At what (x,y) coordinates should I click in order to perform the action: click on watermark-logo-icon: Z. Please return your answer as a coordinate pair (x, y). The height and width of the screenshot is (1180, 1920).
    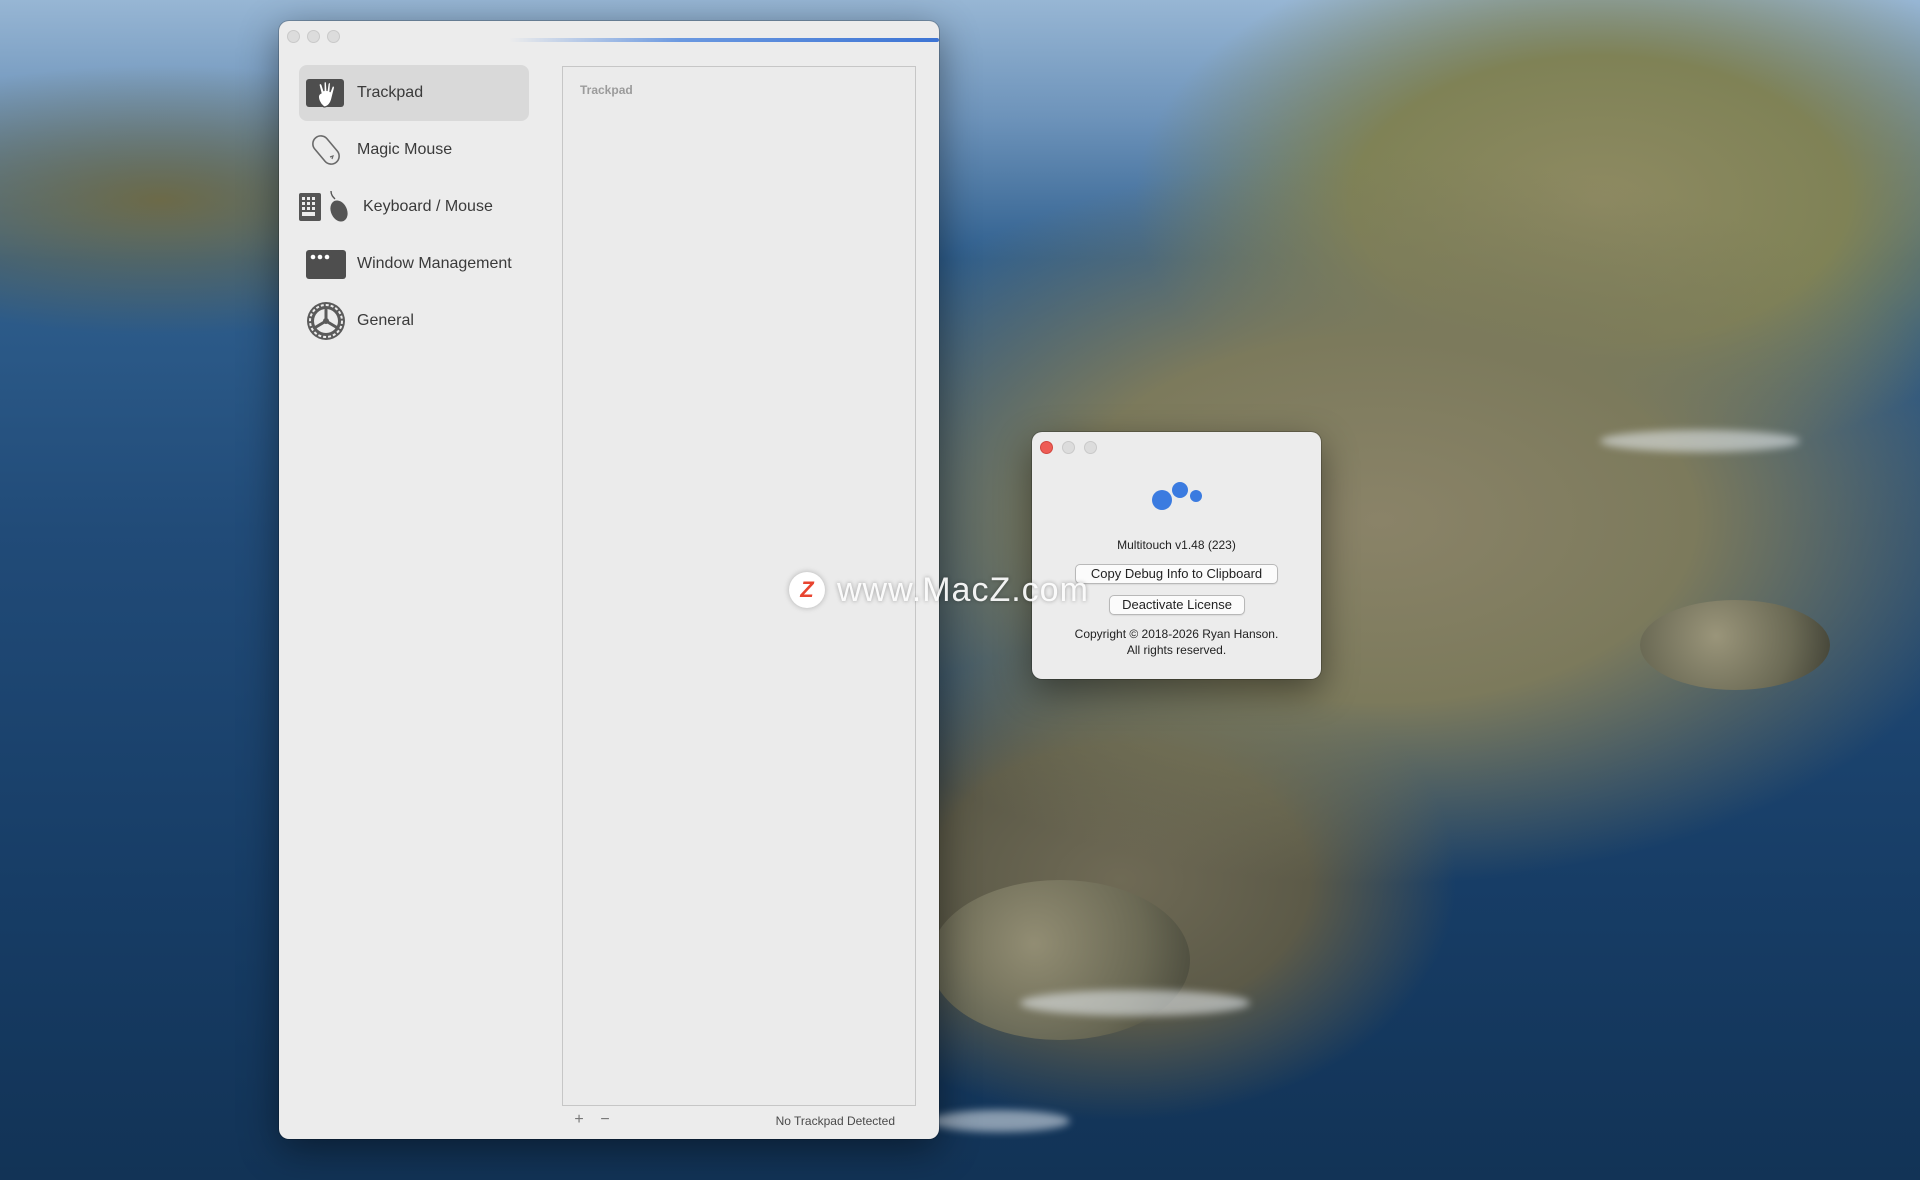
    Looking at the image, I should click on (807, 590).